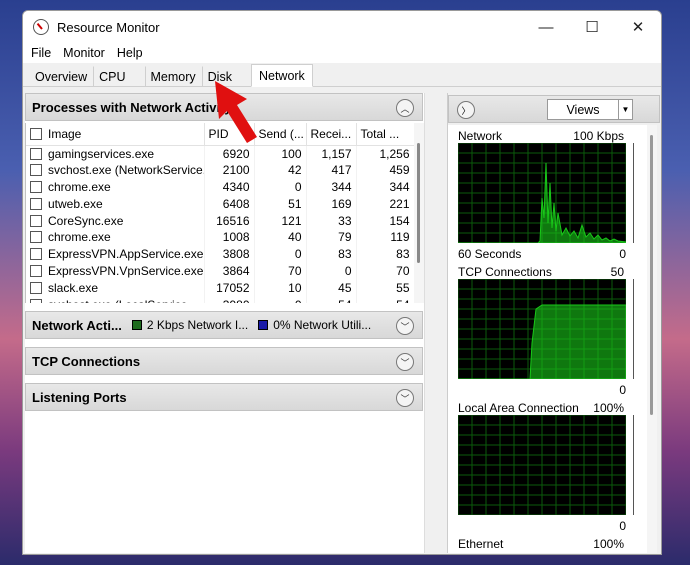 The width and height of the screenshot is (690, 565). What do you see at coordinates (61, 76) in the screenshot?
I see `tab-overview: Overview` at bounding box center [61, 76].